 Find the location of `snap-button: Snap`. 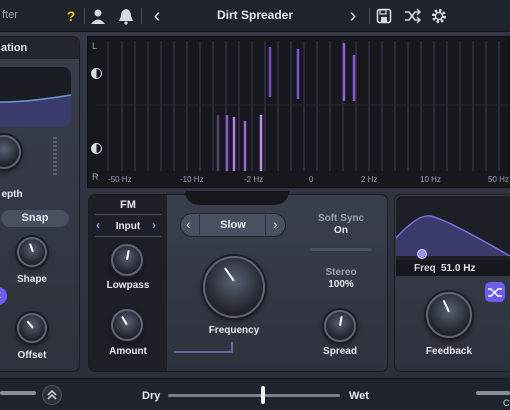

snap-button: Snap is located at coordinates (35, 218).